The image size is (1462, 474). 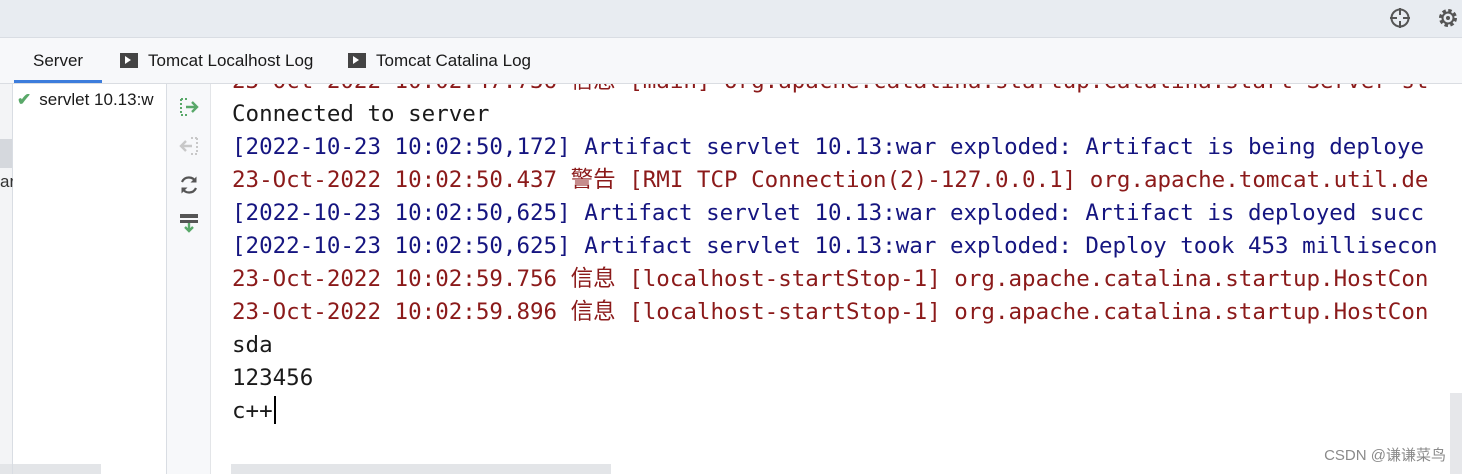 I want to click on refresh-icon, so click(x=189, y=185).